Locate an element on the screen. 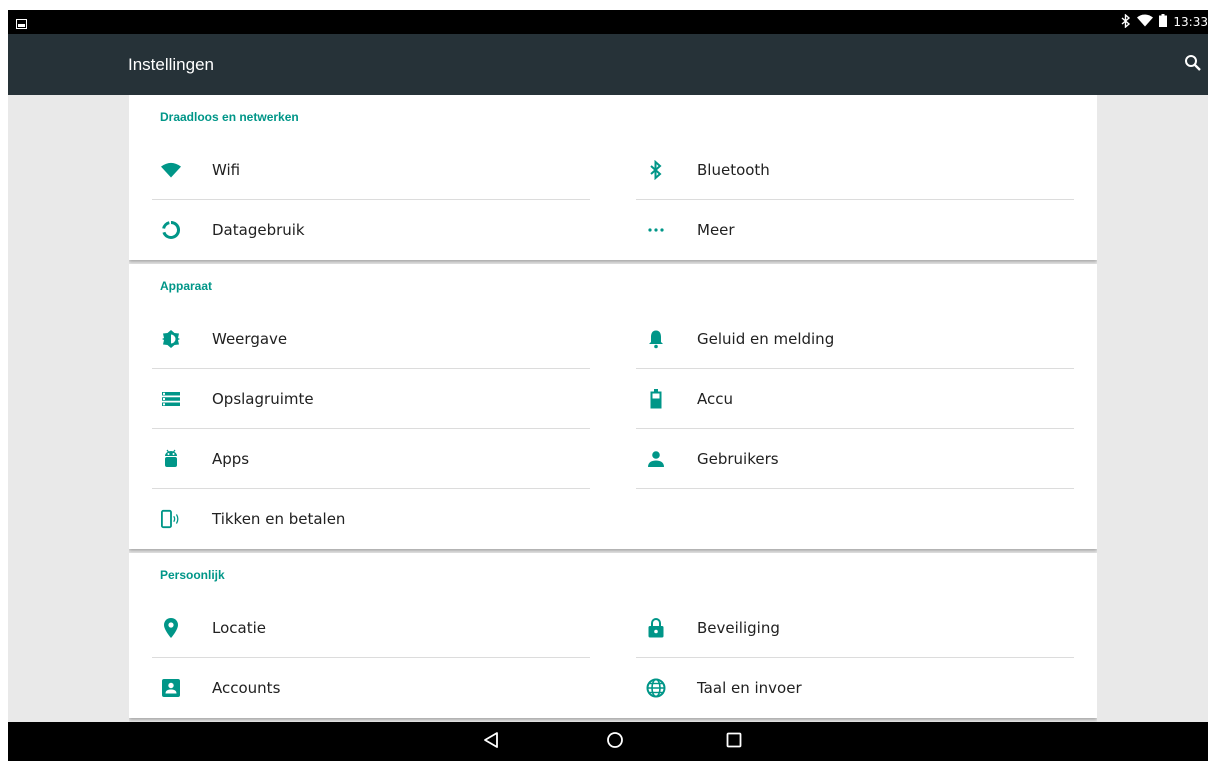  setting-label: Geluid en melding is located at coordinates (766, 339).